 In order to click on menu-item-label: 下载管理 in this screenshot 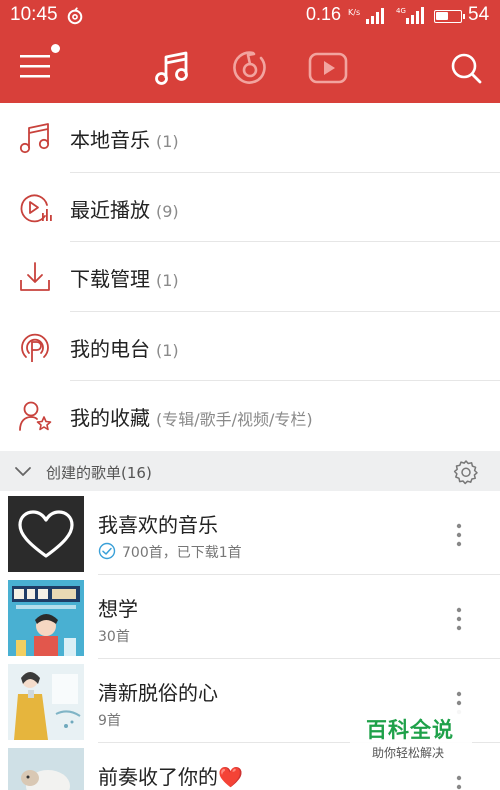, I will do `click(110, 279)`.